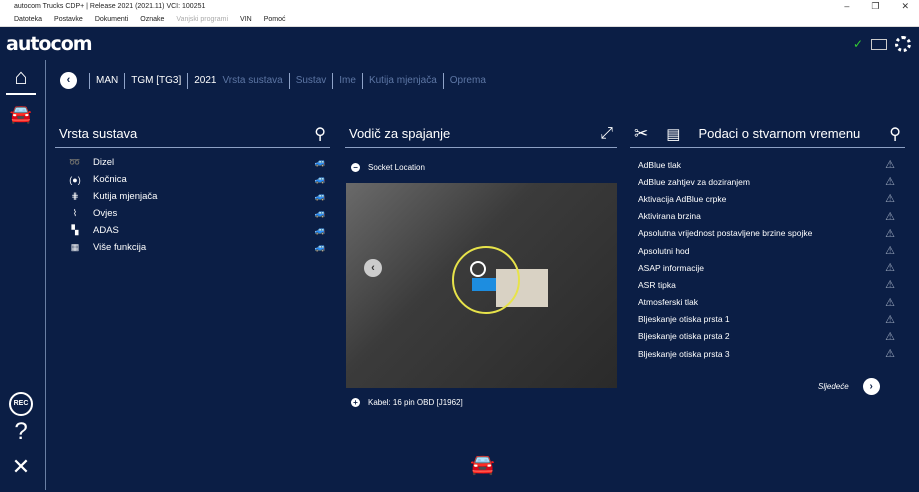 This screenshot has width=919, height=492. Describe the element at coordinates (192, 162) in the screenshot. I see `system-item-diesel: ➿ Dizel 🚙` at that location.